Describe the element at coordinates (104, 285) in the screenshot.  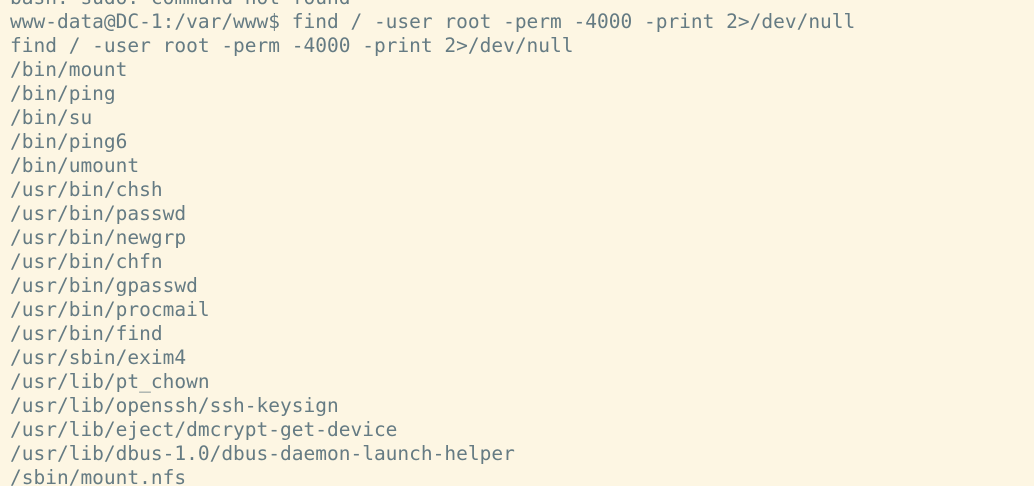
I see `terminal-line-output: /usr/bin/gpasswd` at that location.